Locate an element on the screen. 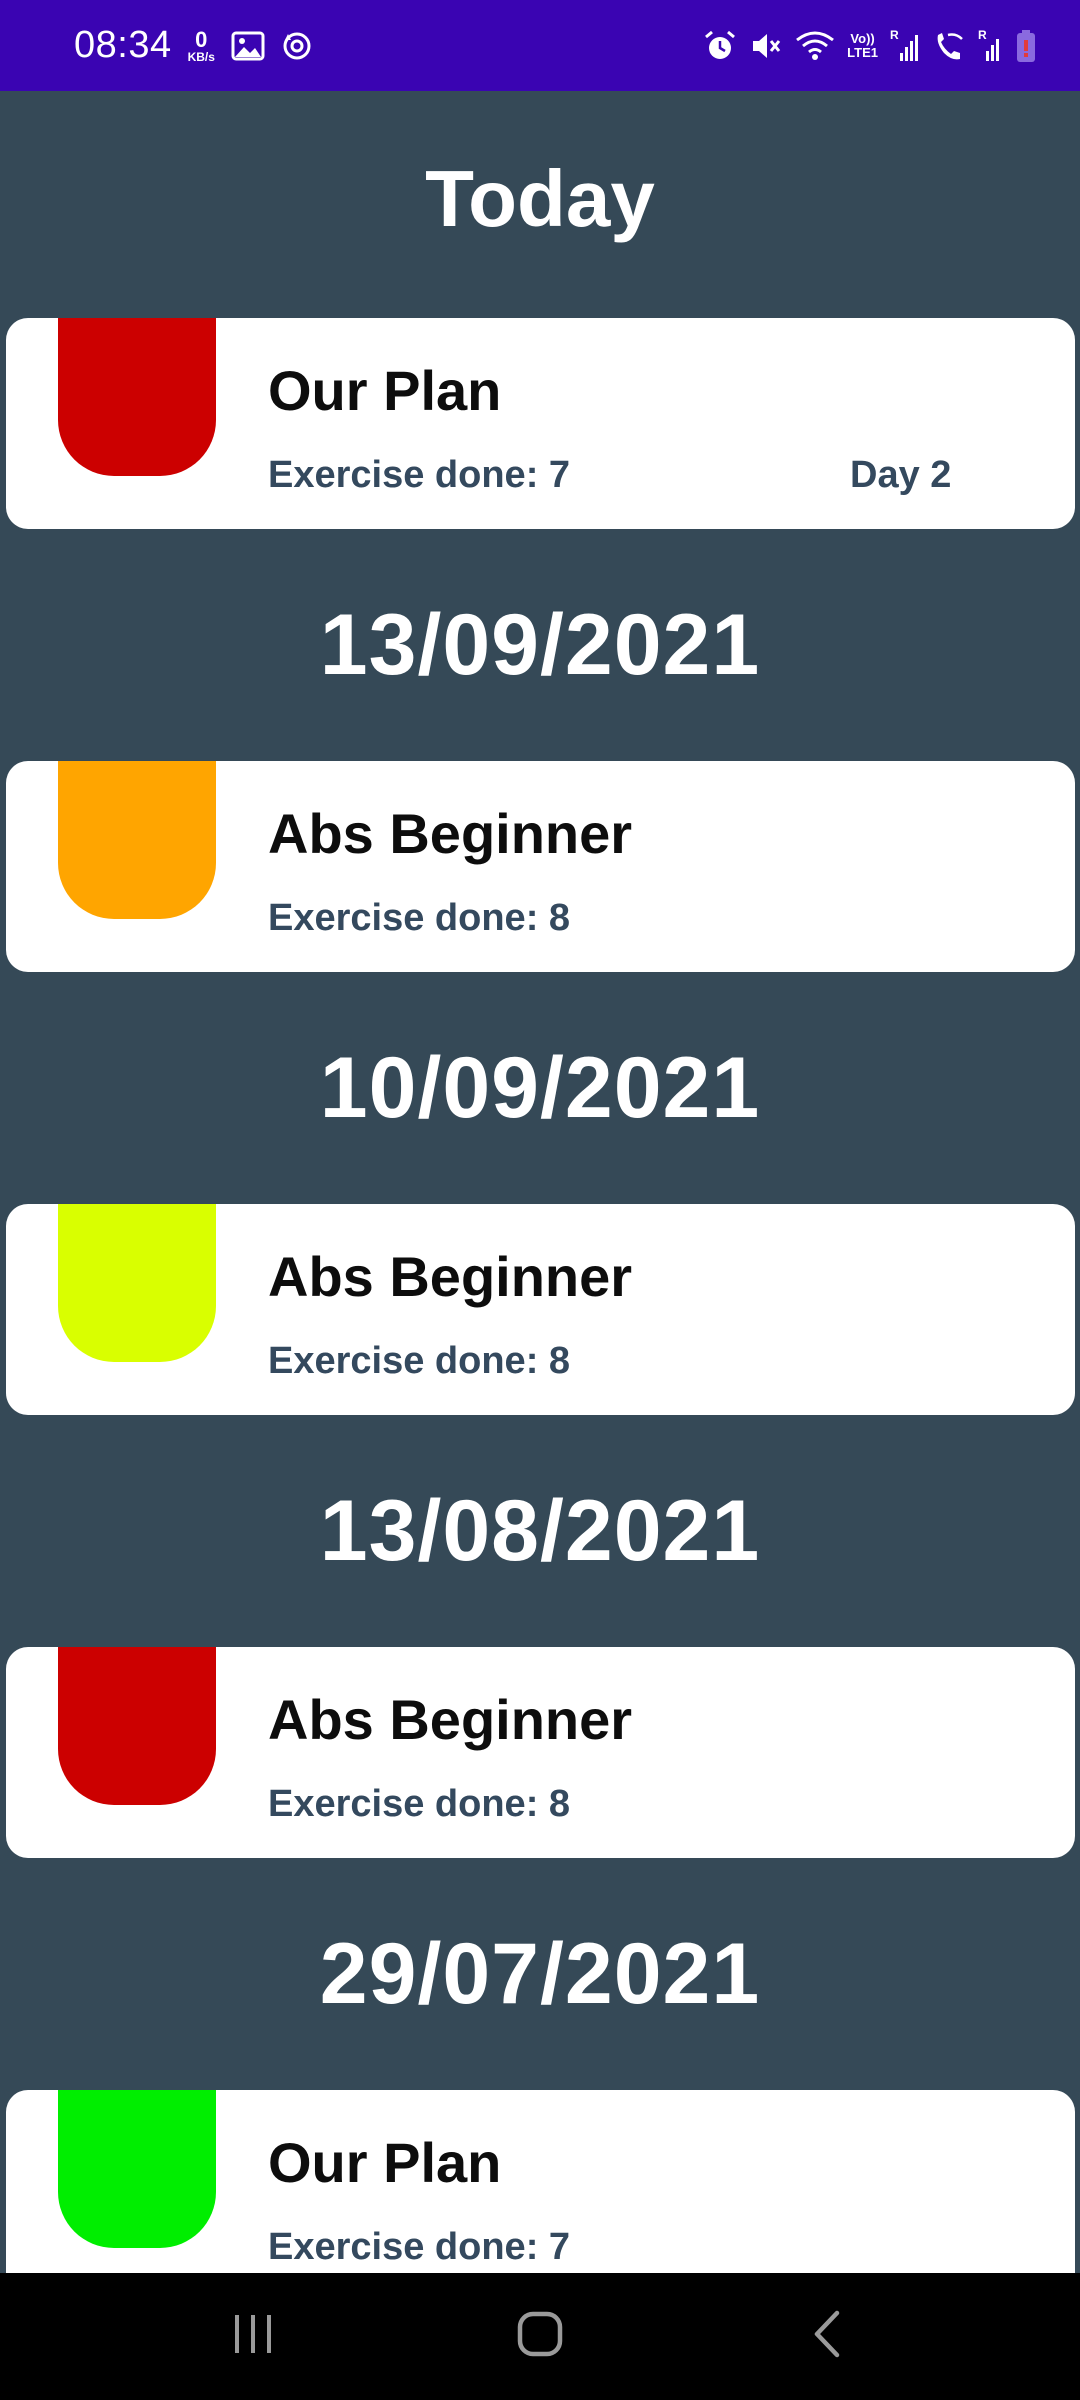 This screenshot has width=1080, height=2400. alarm-icon is located at coordinates (720, 46).